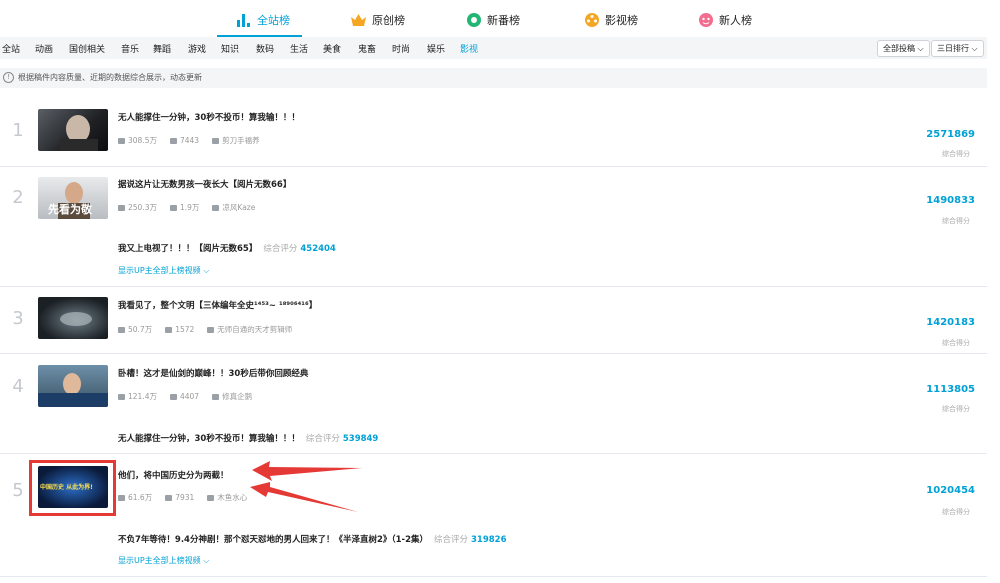 Image resolution: width=1000 pixels, height=583 pixels. I want to click on annotation-arrows, so click(306, 486).